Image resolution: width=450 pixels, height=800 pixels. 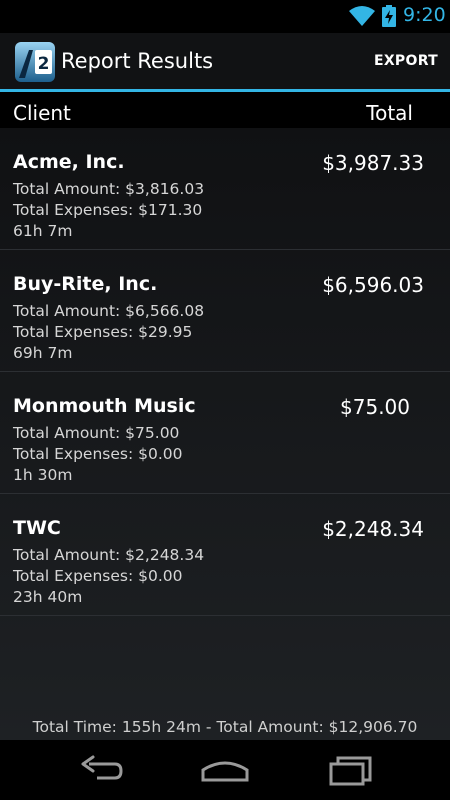 I want to click on column-header: Client Total, so click(x=225, y=110).